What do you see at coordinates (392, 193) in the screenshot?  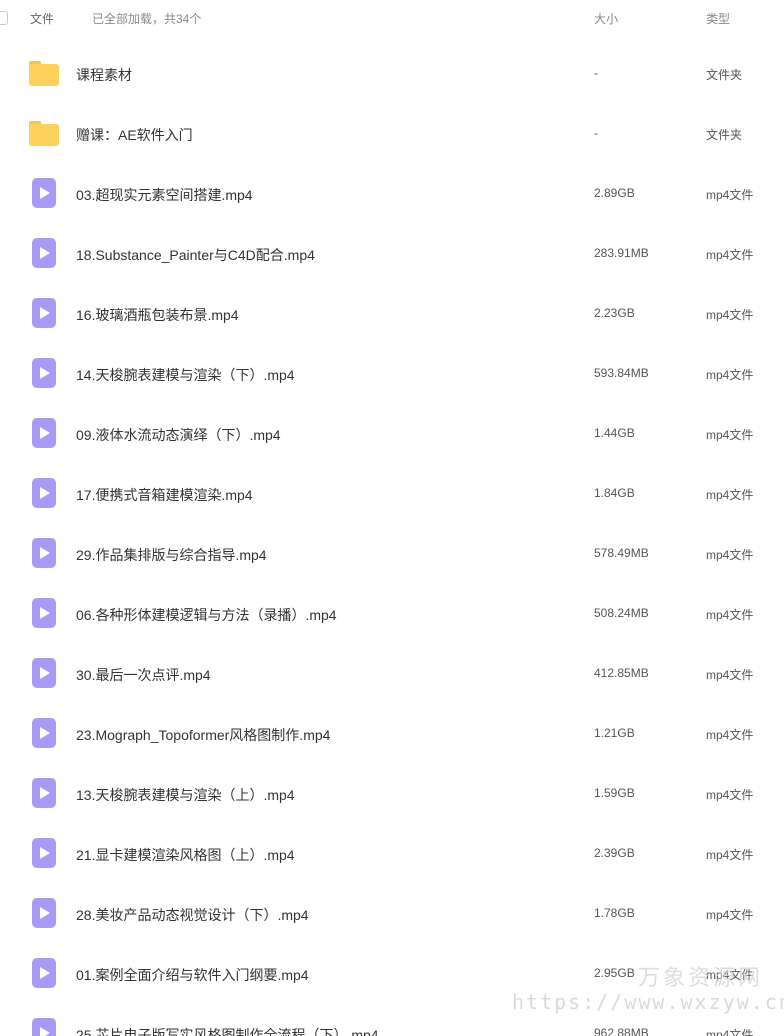 I see `file-row: 03.超现实元素空间搭建.mp4 2.89GB mp4文件` at bounding box center [392, 193].